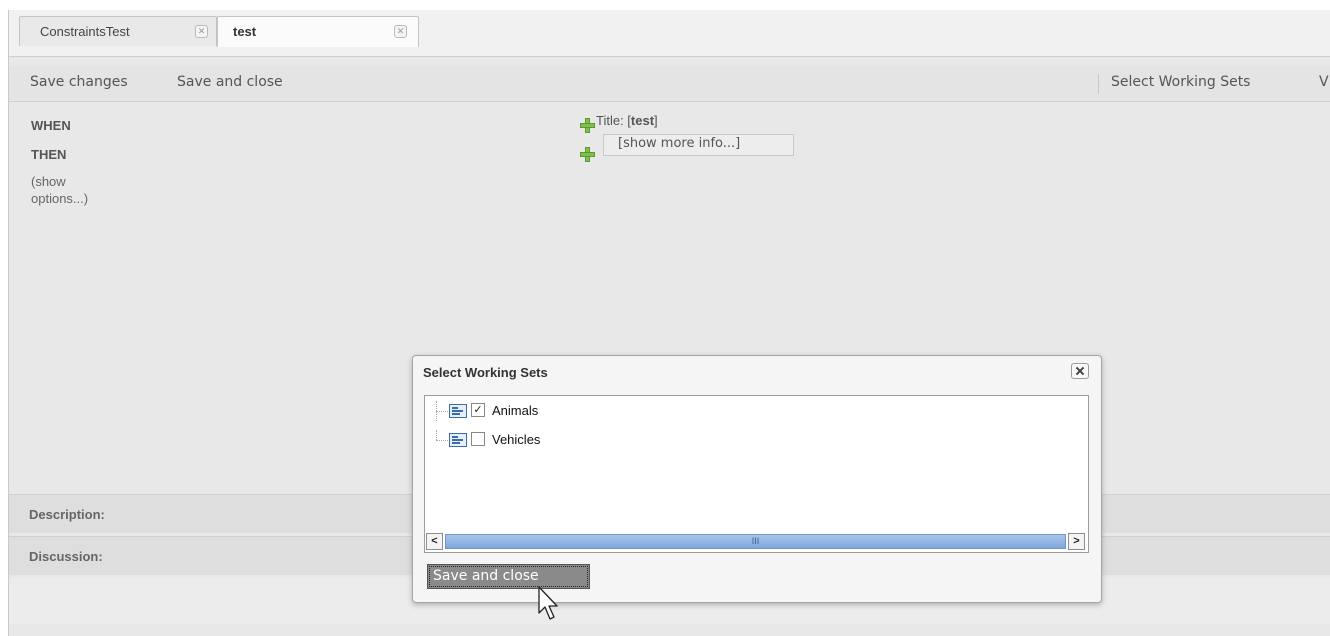  Describe the element at coordinates (478, 439) in the screenshot. I see `vehicles-checkbox` at that location.